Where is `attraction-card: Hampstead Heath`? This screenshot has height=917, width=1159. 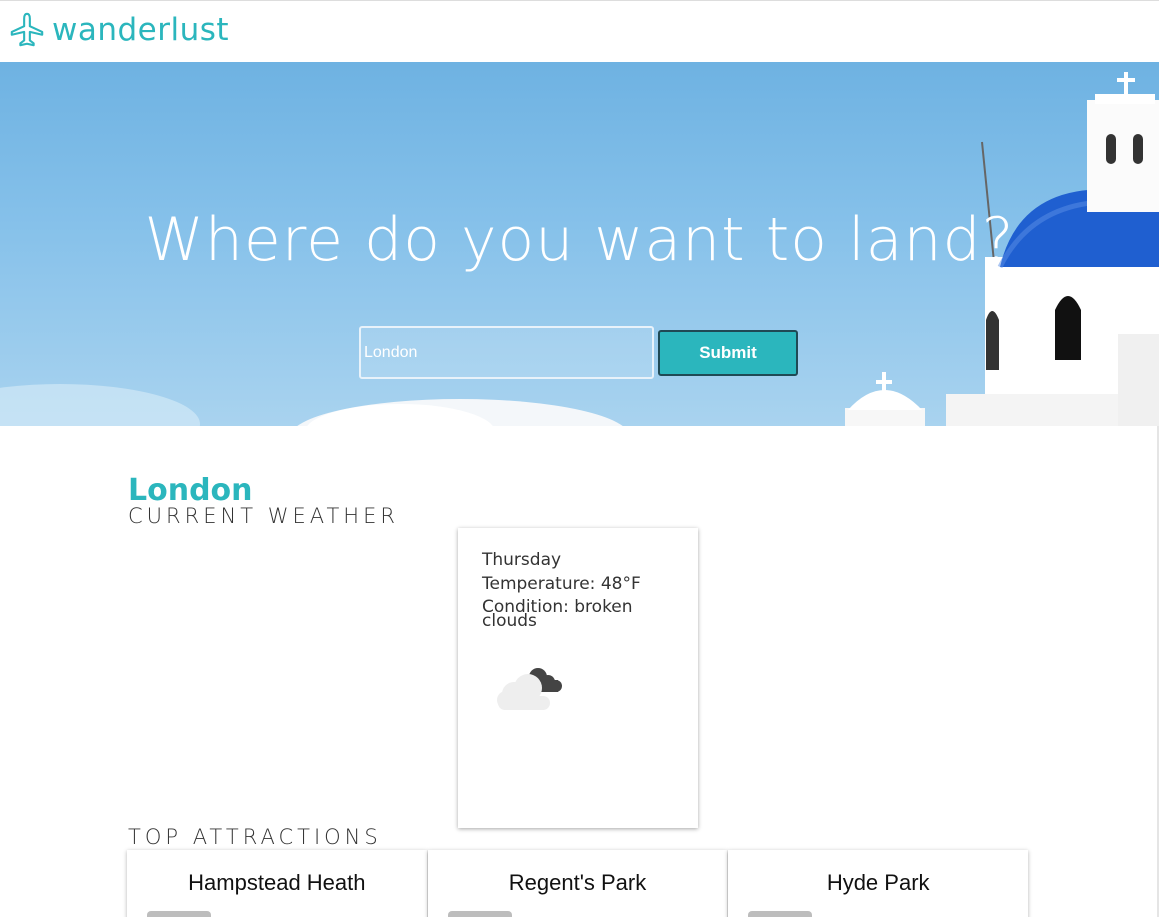 attraction-card: Hampstead Heath is located at coordinates (277, 883).